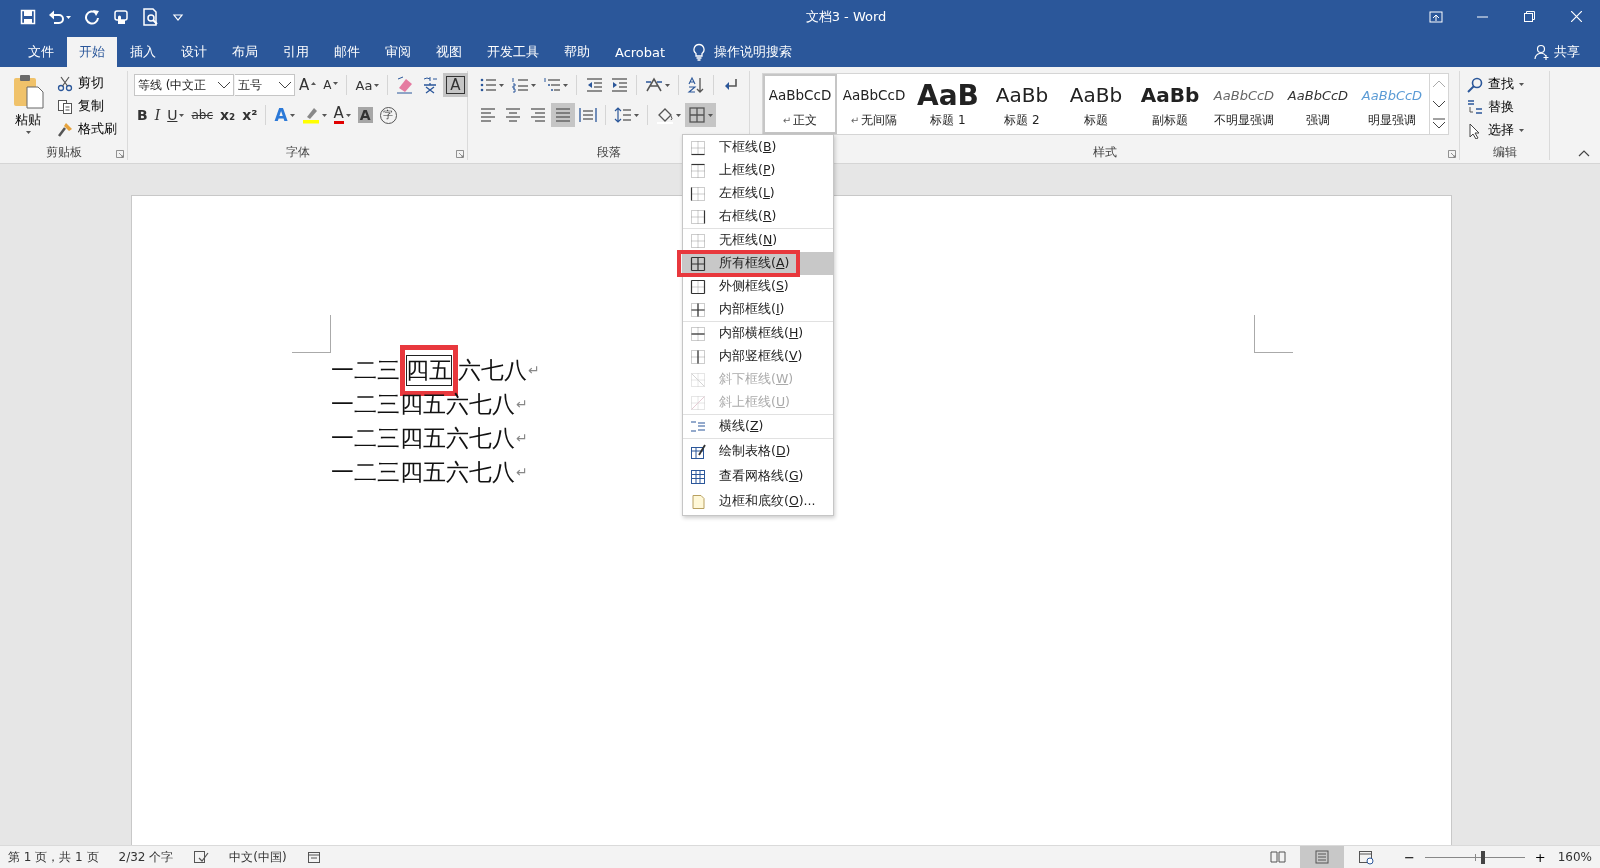 The height and width of the screenshot is (868, 1600). What do you see at coordinates (365, 115) in the screenshot?
I see `shading-button: A` at bounding box center [365, 115].